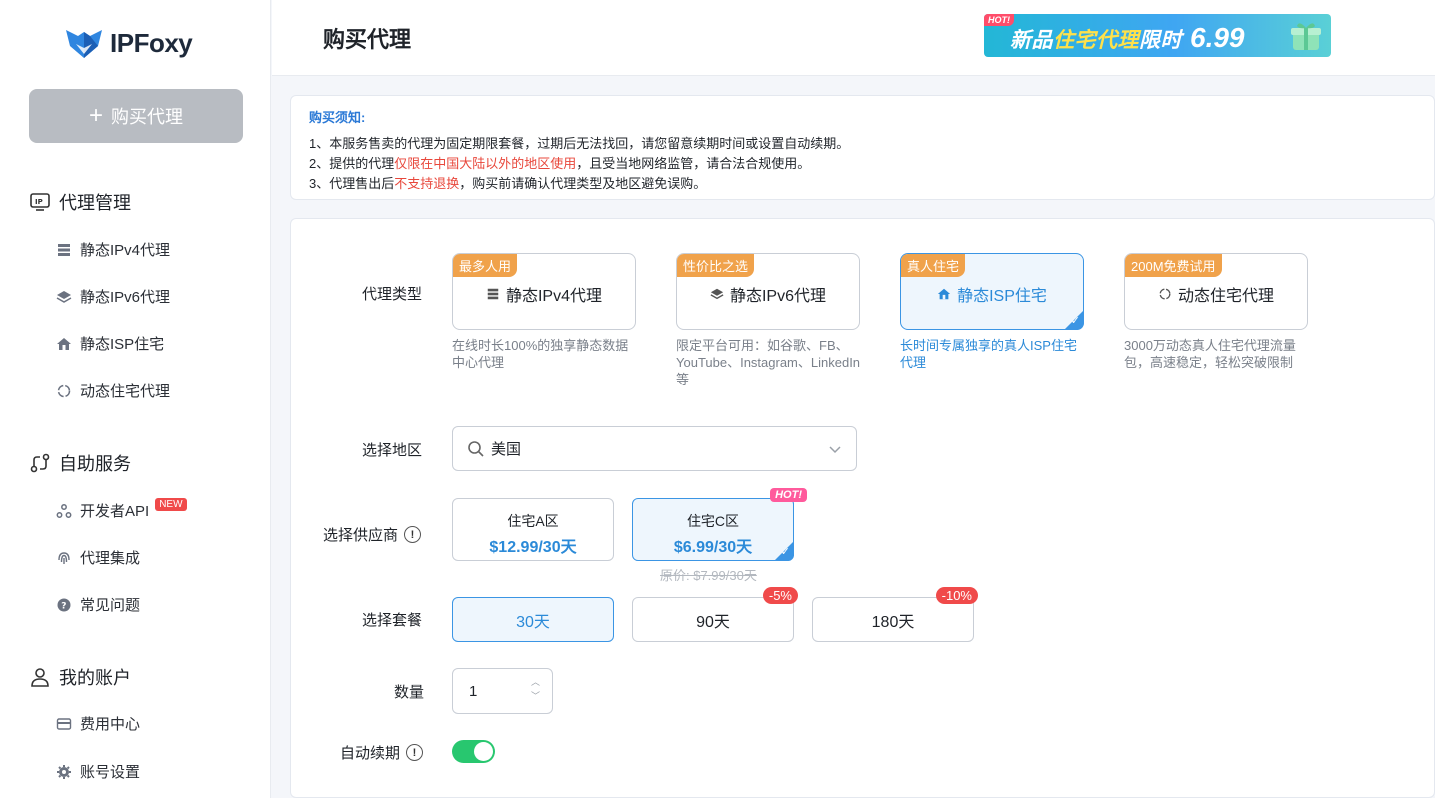 The height and width of the screenshot is (798, 1435). What do you see at coordinates (535, 689) in the screenshot?
I see `stepper-arrows: ︿ ﹀` at bounding box center [535, 689].